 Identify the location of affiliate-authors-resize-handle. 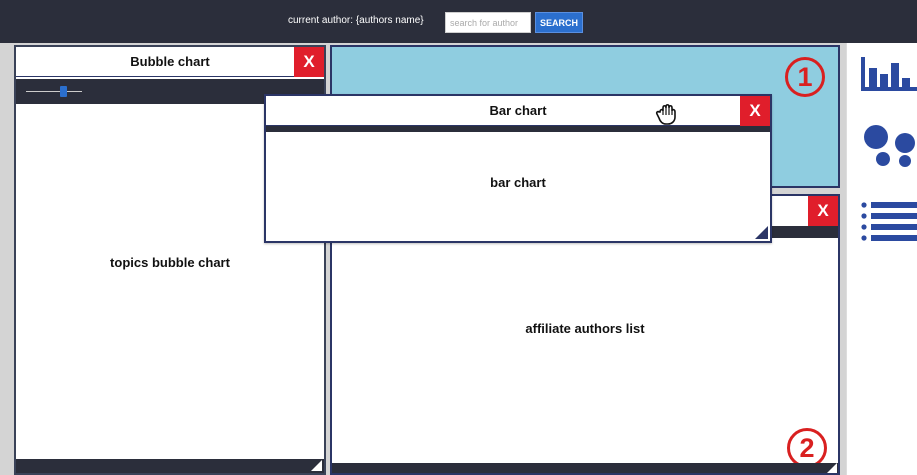
(832, 468).